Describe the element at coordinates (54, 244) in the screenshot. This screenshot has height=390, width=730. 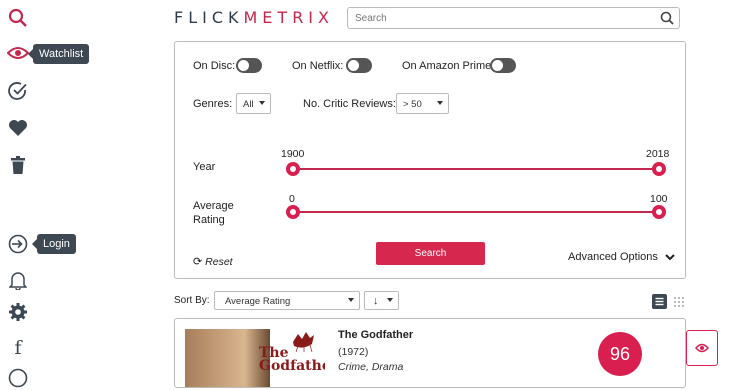
I see `login-tooltip: Login` at that location.